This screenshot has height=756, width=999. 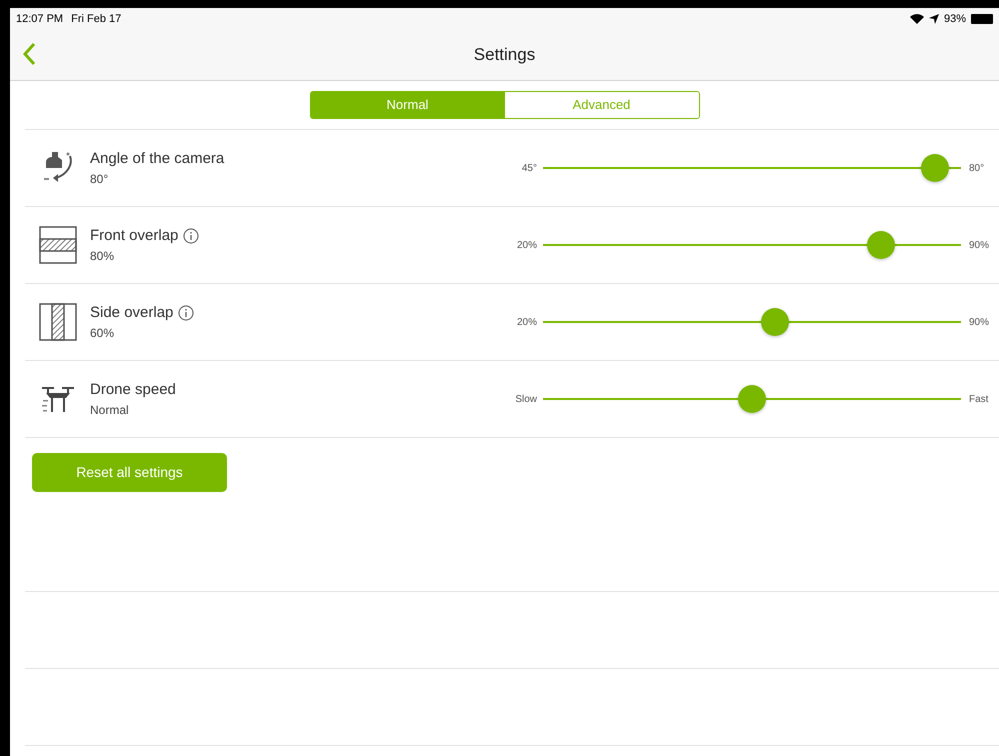 What do you see at coordinates (100, 179) in the screenshot?
I see `setting-value: 80°` at bounding box center [100, 179].